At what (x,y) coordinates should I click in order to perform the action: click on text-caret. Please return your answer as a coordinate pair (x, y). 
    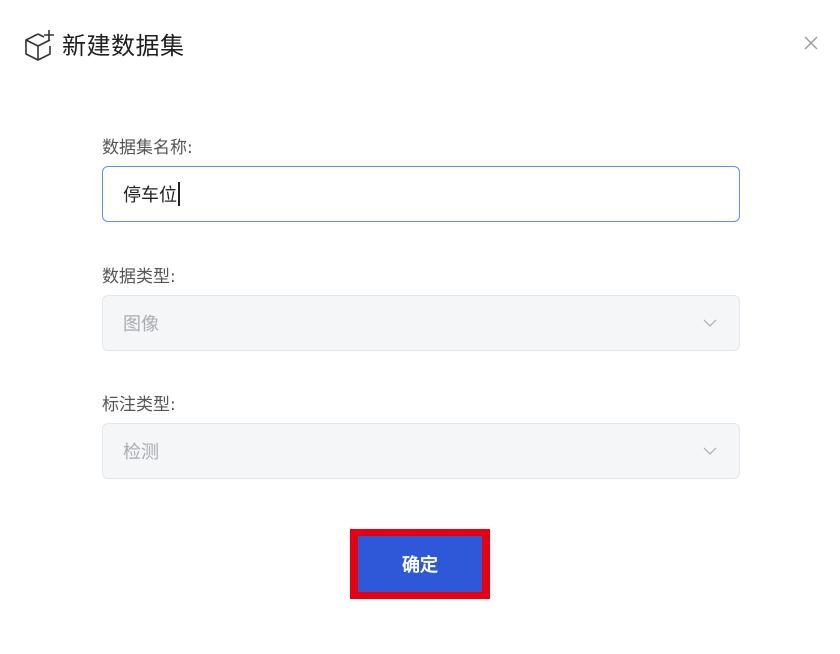
    Looking at the image, I should click on (179, 194).